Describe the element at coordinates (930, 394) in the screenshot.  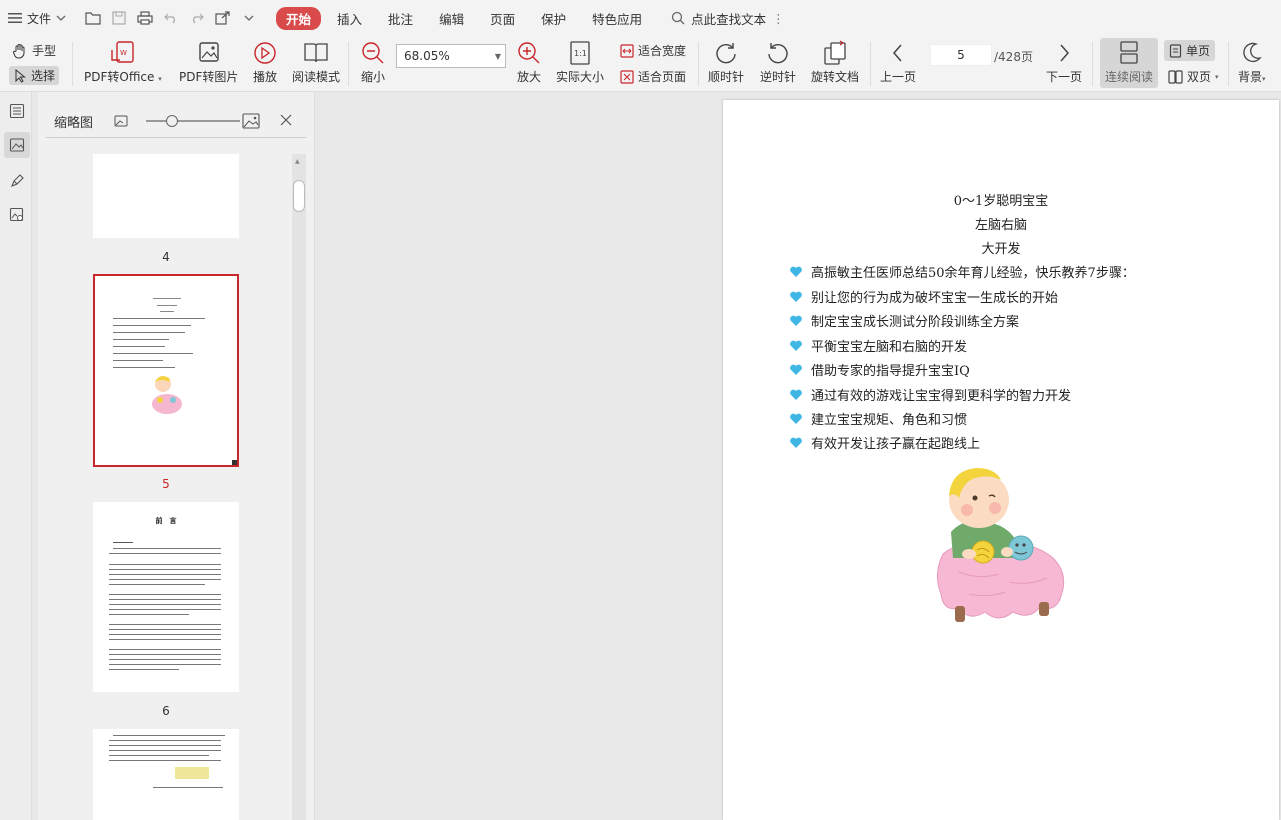
I see `bullet-item: 通过有效的游戏让宝宝得到更科学的智力开发` at that location.